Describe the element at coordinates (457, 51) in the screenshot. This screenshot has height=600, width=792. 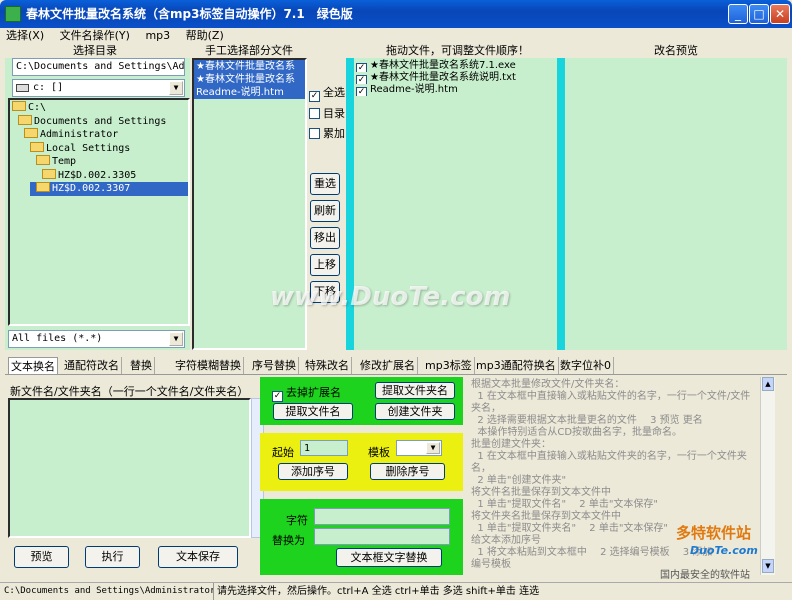
I see `header-drag-files: 拖动文件，可调整文件顺序！` at that location.